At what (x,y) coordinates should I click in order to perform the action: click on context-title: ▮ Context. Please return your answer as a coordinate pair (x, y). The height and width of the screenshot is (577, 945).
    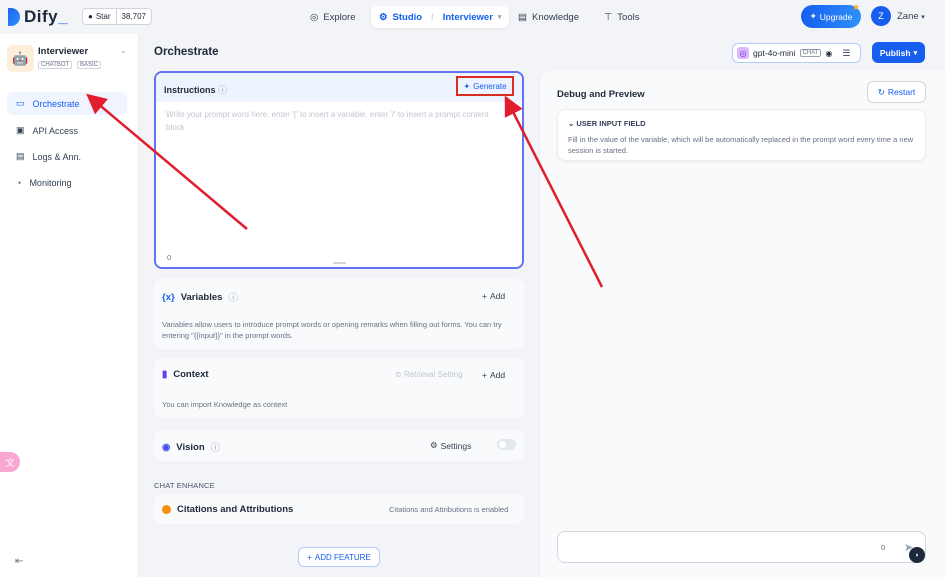
    Looking at the image, I should click on (185, 374).